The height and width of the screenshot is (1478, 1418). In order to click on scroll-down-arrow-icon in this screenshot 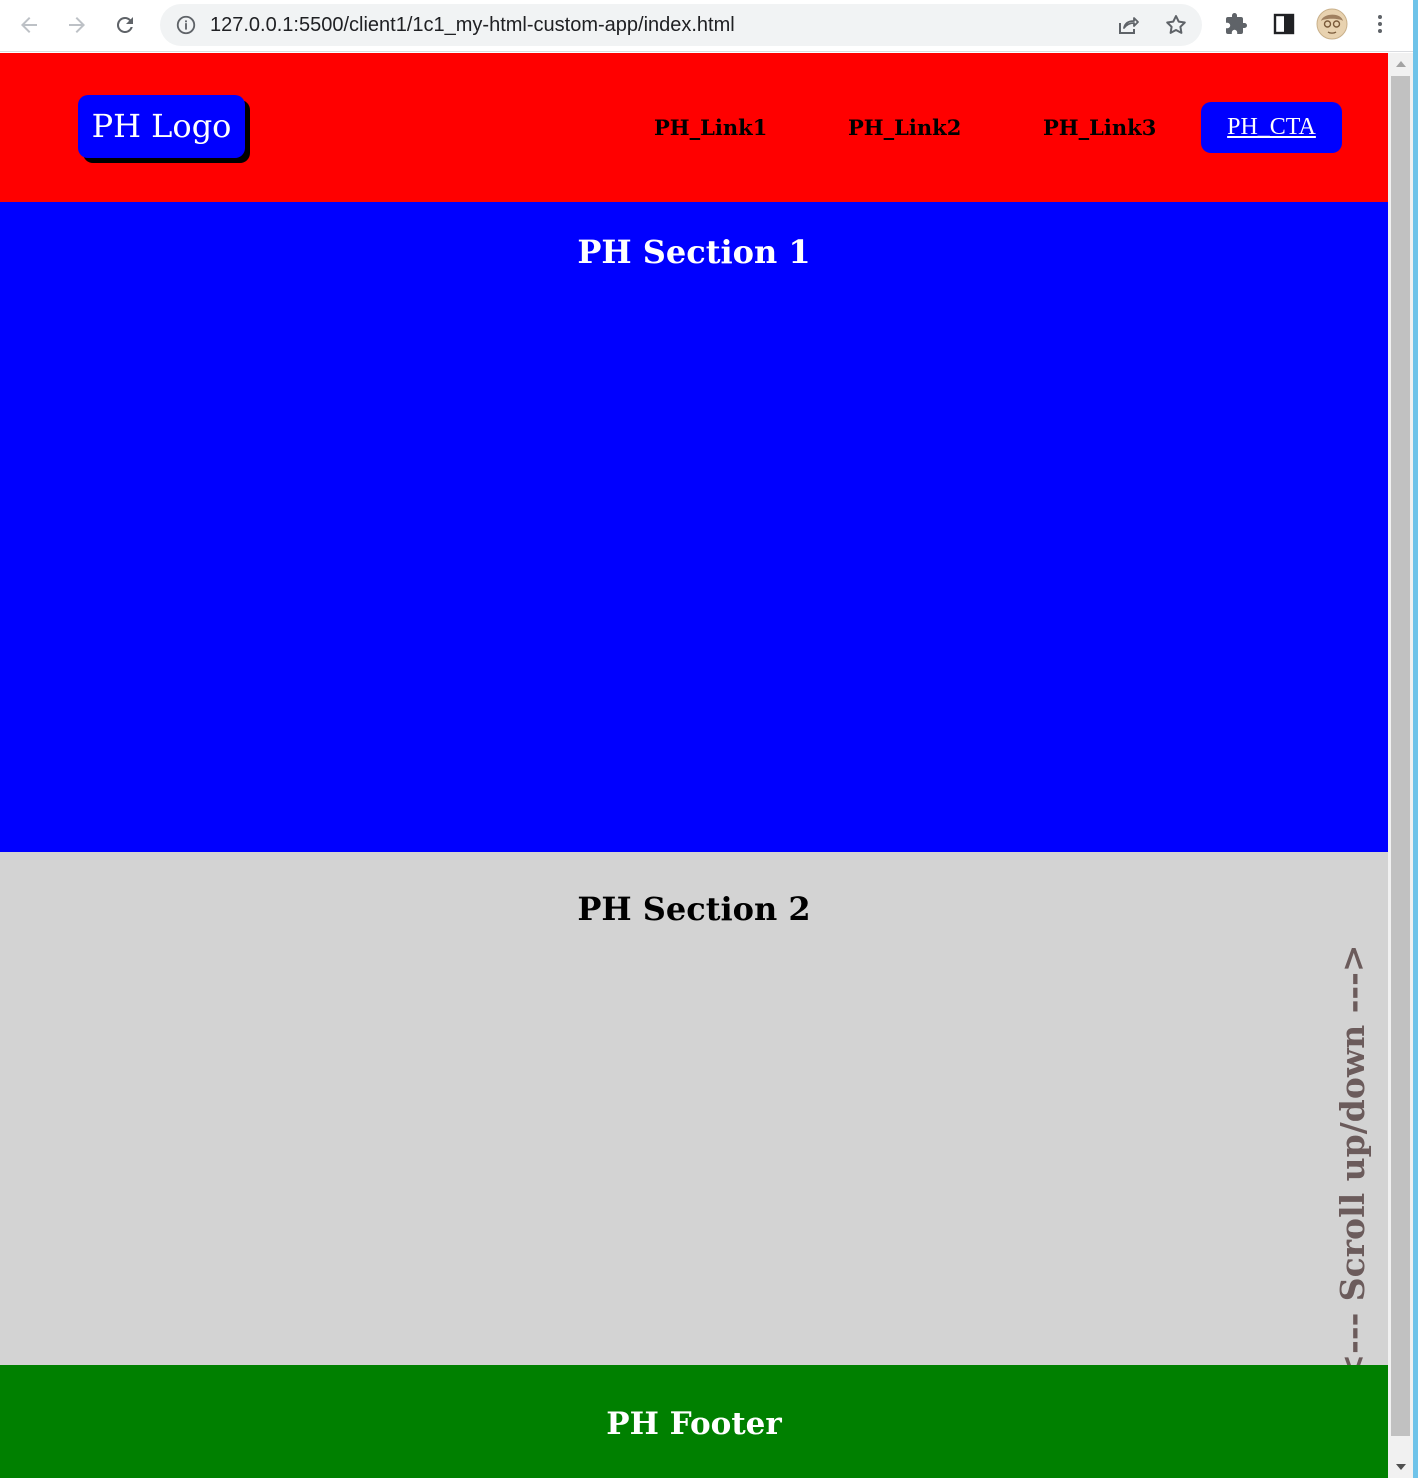, I will do `click(1400, 1467)`.